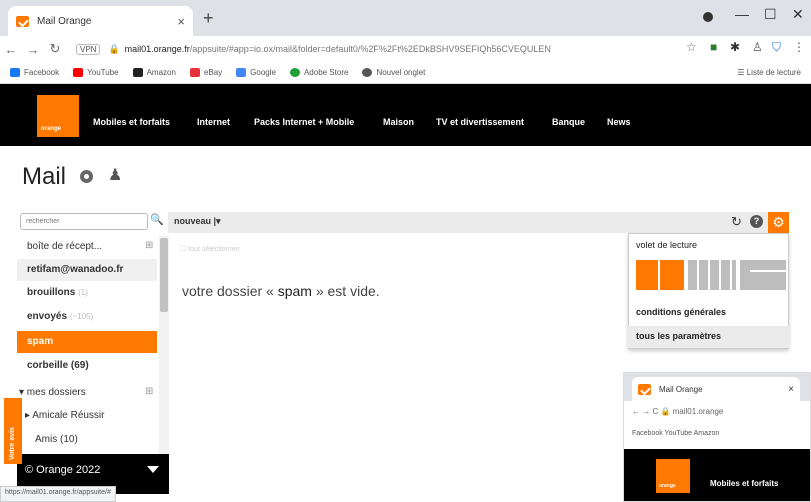 The width and height of the screenshot is (811, 502). I want to click on orange-top-nav, so click(405, 115).